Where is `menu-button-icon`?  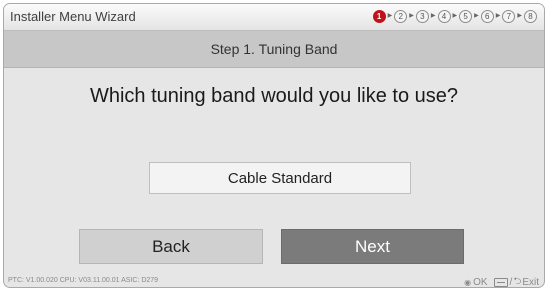
menu-button-icon is located at coordinates (500, 282).